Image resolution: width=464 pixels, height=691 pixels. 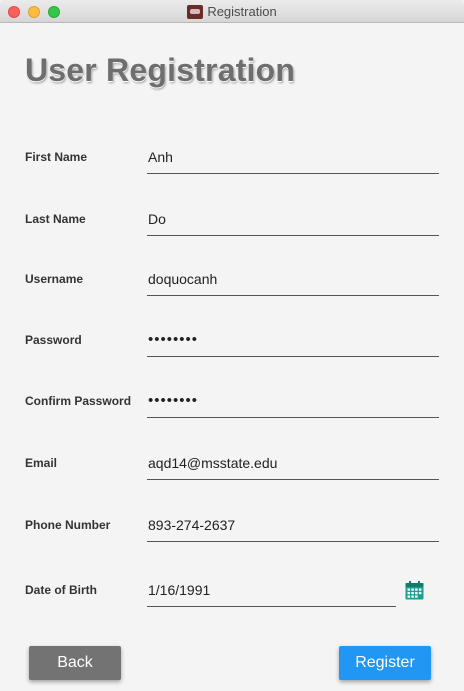 I want to click on first-name-label: First Name, so click(x=56, y=157).